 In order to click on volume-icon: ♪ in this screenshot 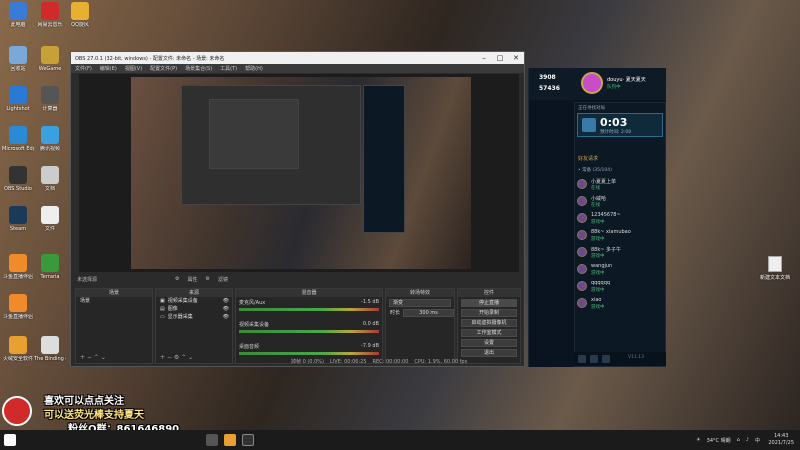, I will do `click(747, 440)`.